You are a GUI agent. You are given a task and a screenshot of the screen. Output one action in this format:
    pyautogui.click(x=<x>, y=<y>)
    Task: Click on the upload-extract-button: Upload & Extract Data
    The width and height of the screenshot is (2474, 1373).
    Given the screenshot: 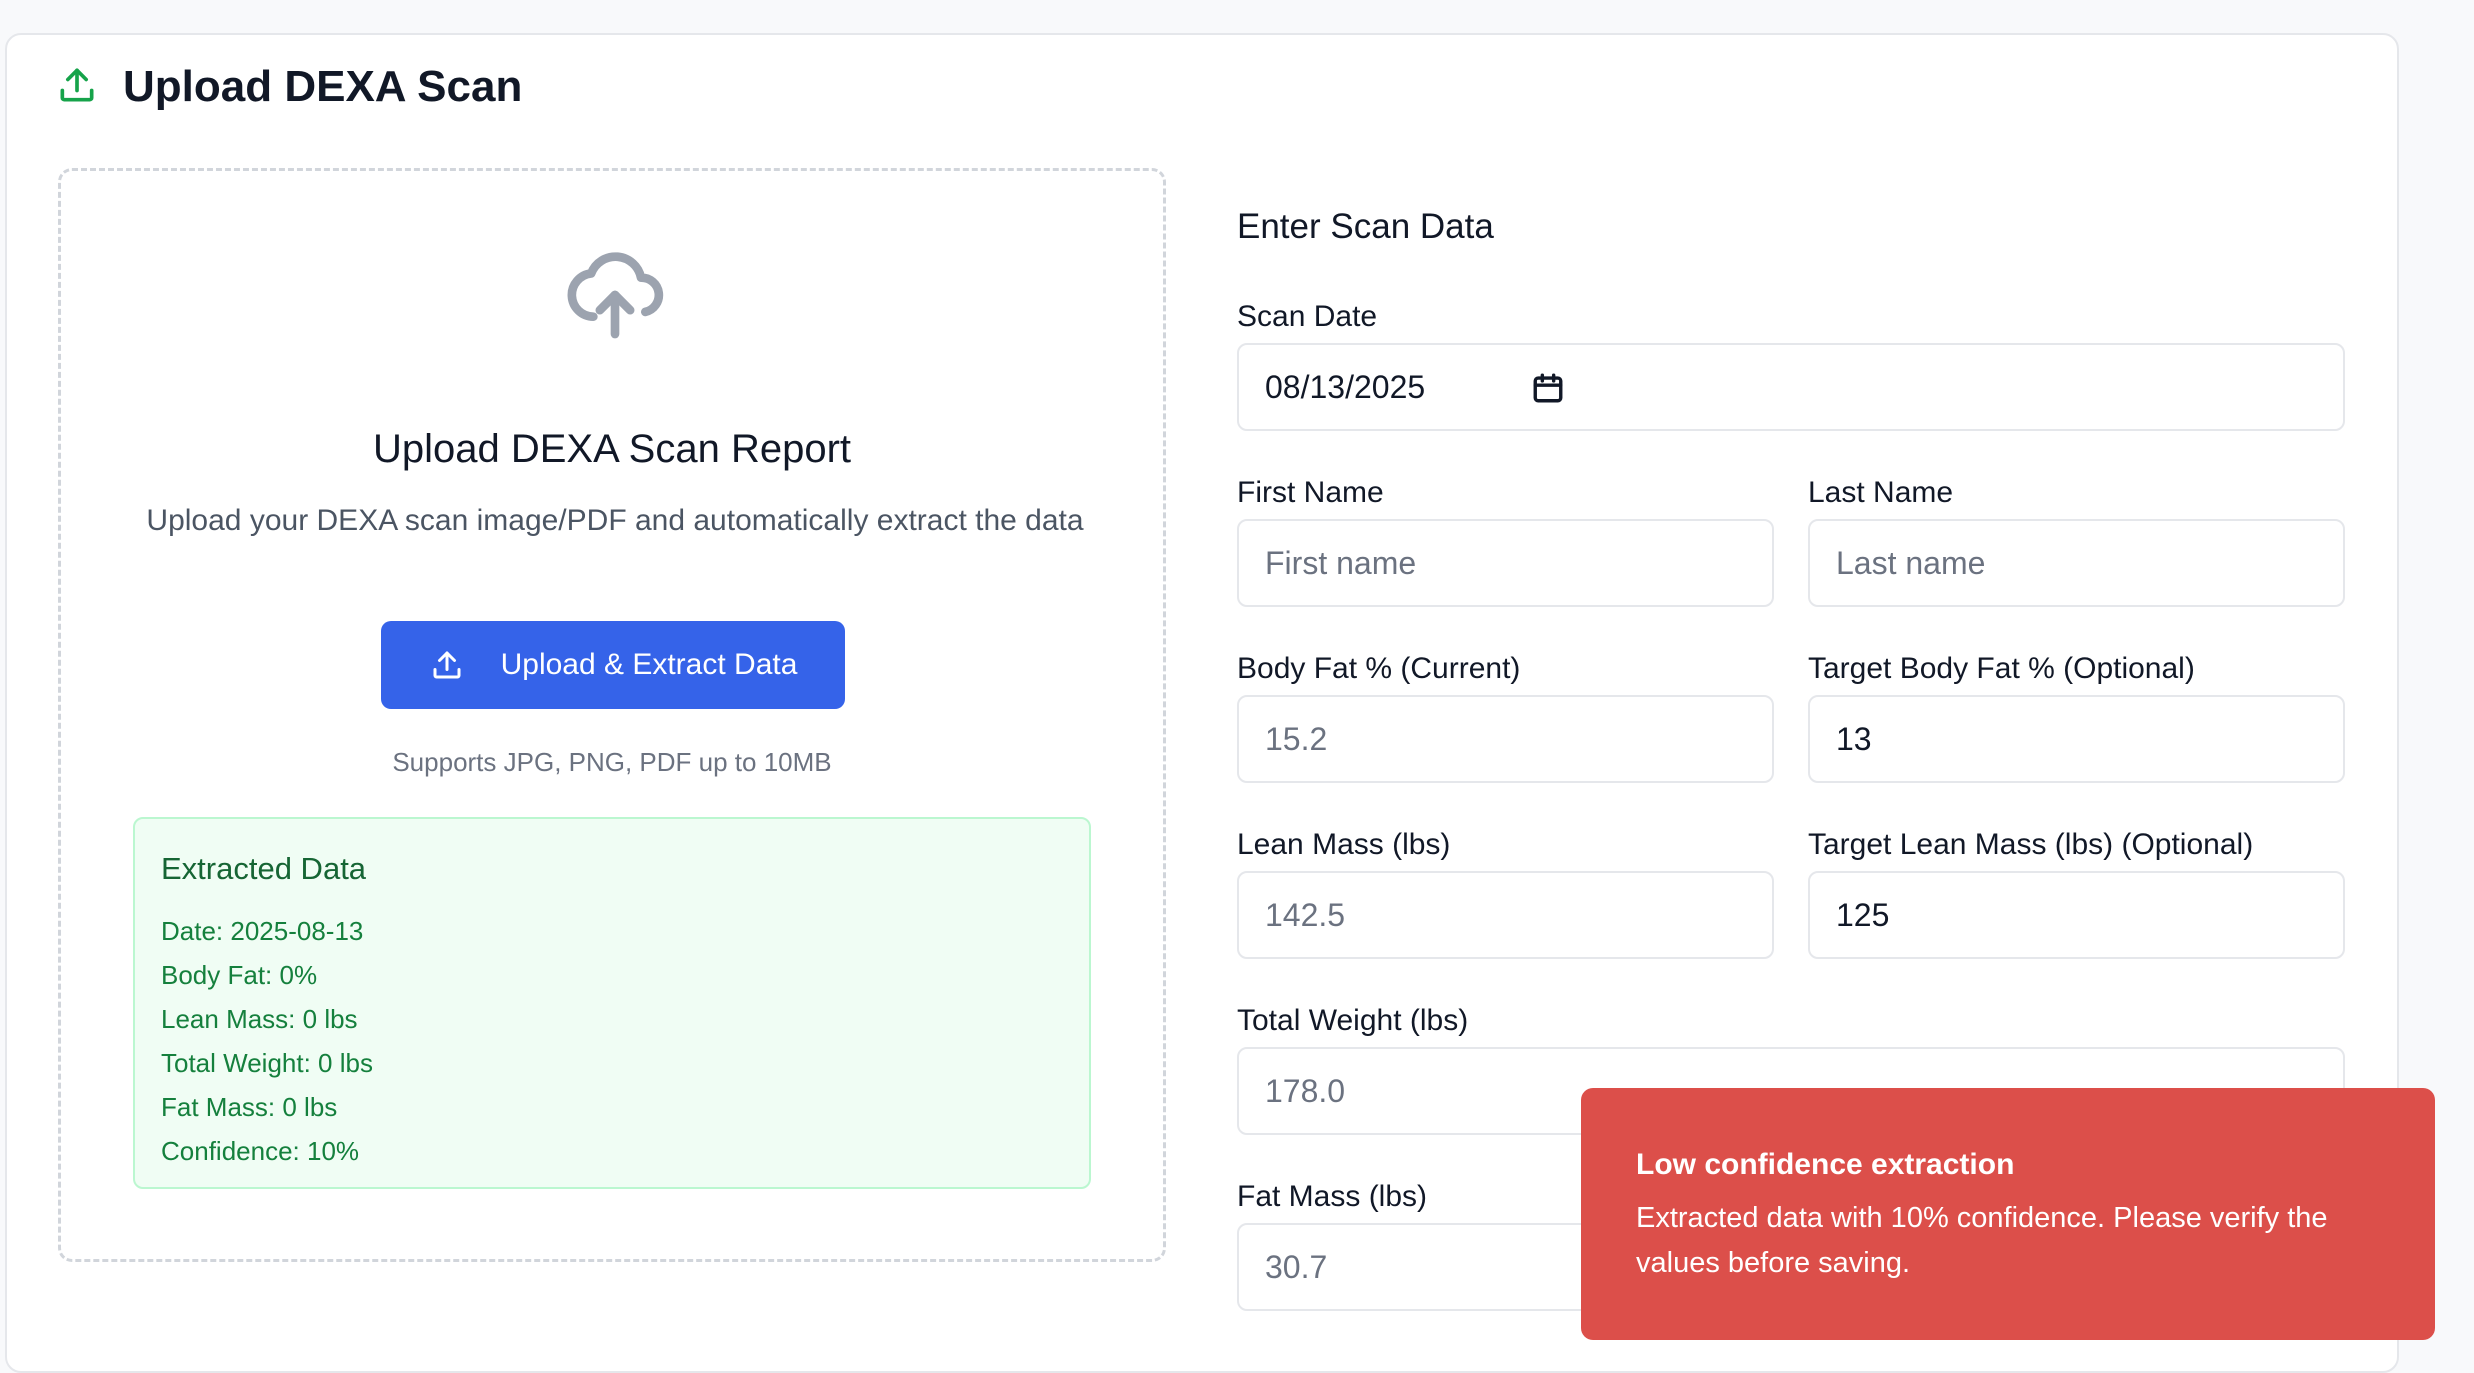 What is the action you would take?
    pyautogui.click(x=613, y=665)
    